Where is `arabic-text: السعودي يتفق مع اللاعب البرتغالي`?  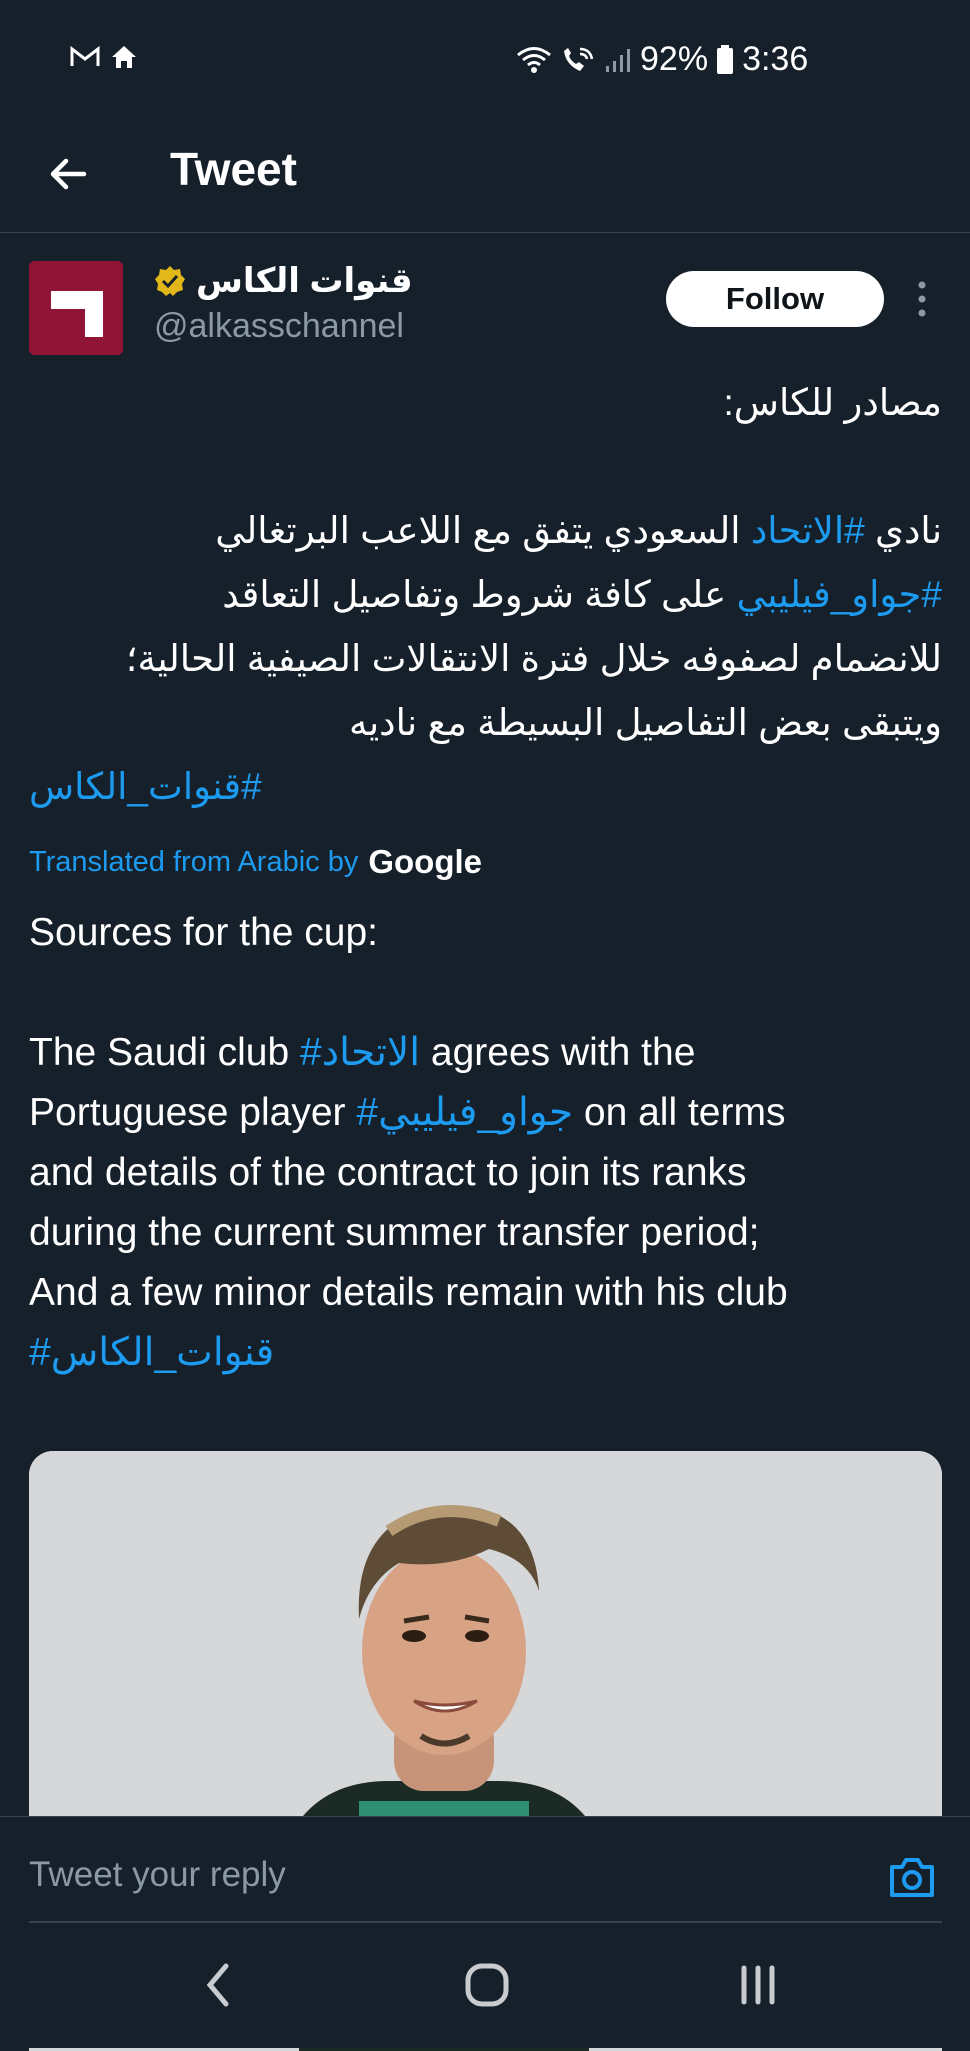
arabic-text: السعودي يتفق مع اللاعب البرتغالي is located at coordinates (483, 530).